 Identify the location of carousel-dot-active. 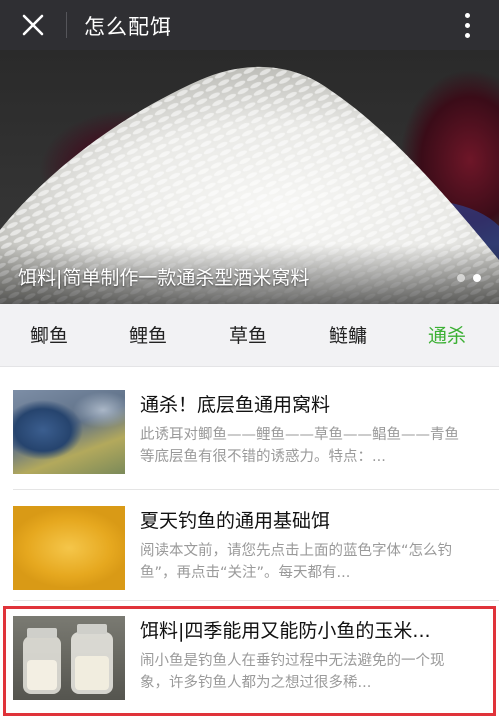
(477, 278).